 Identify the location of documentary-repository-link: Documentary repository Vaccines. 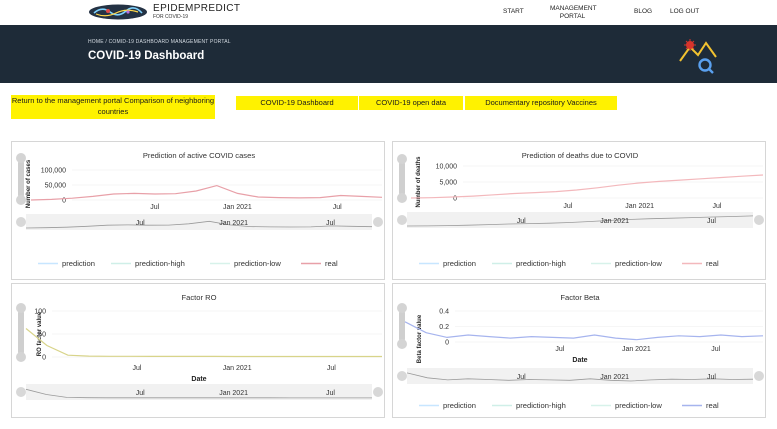
(541, 103).